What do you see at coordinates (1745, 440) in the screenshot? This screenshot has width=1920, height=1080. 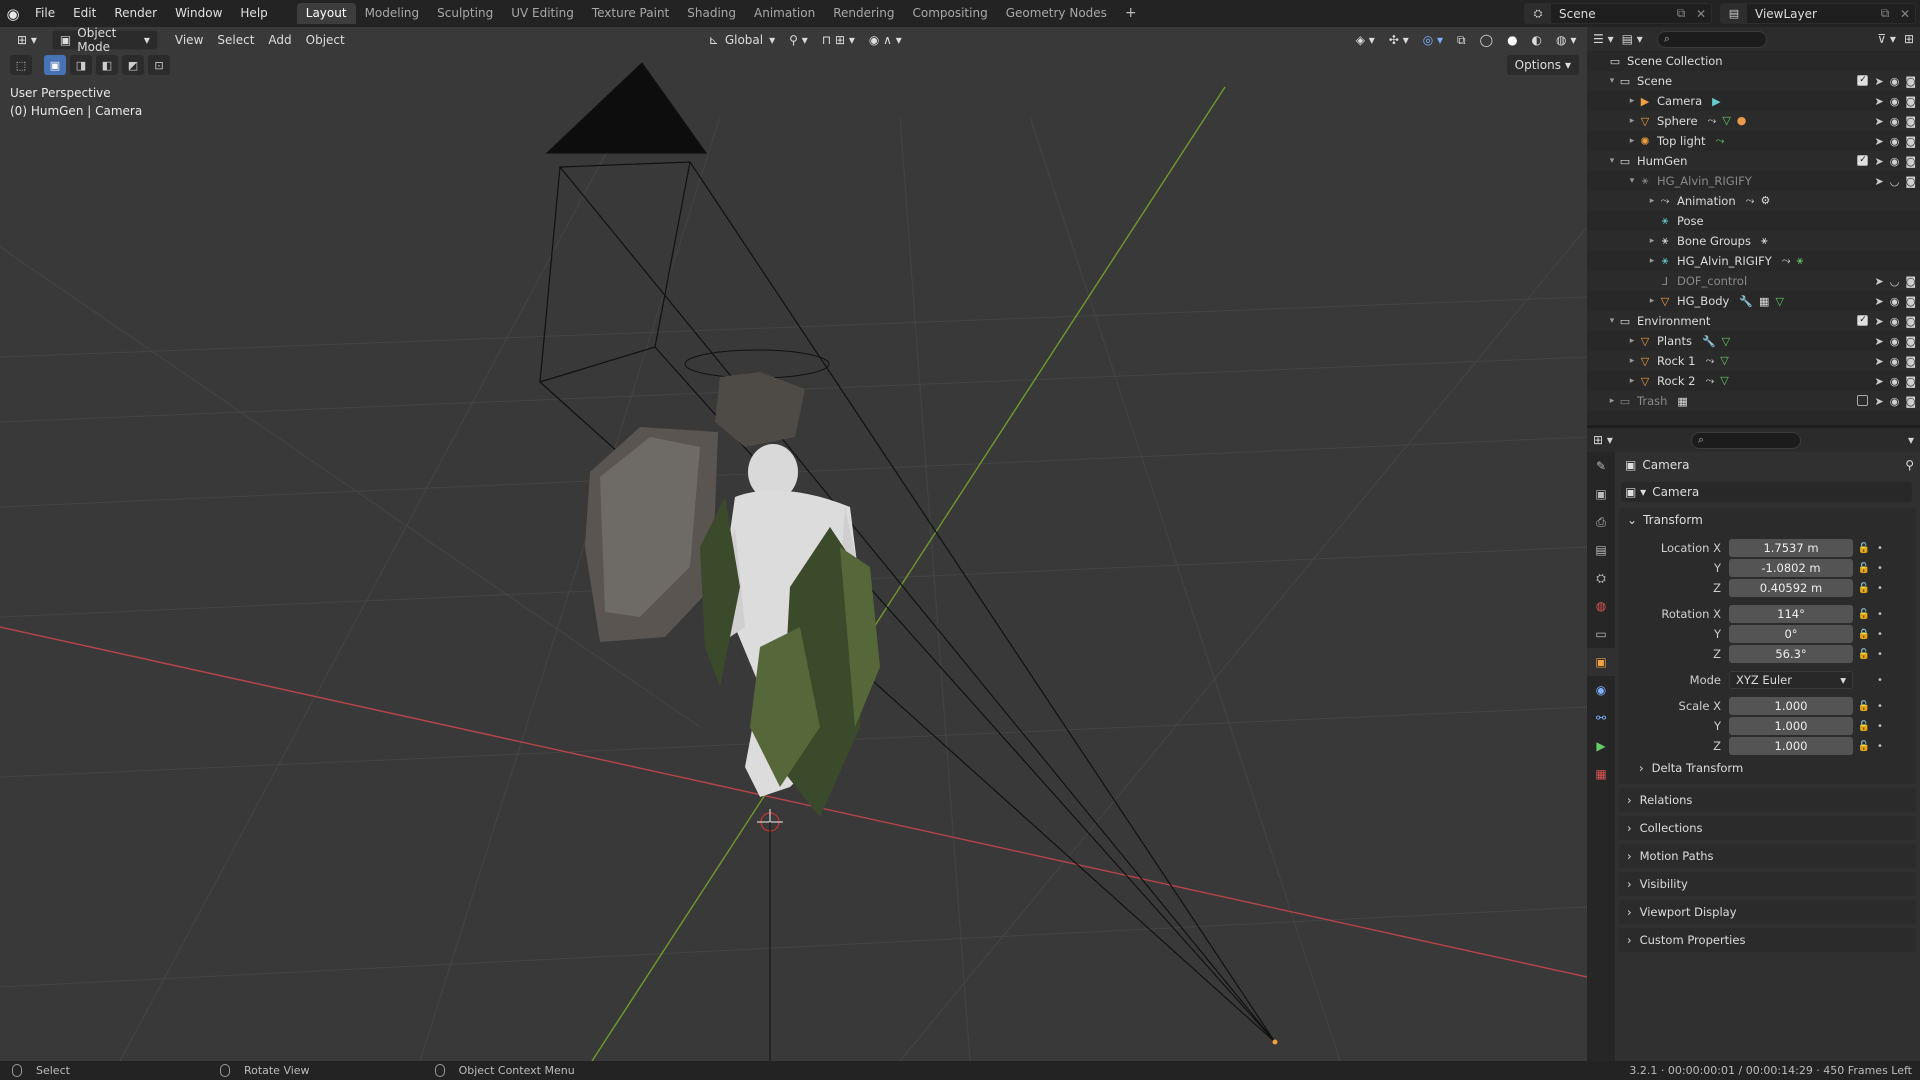 I see `properties-search-input: ⌕` at bounding box center [1745, 440].